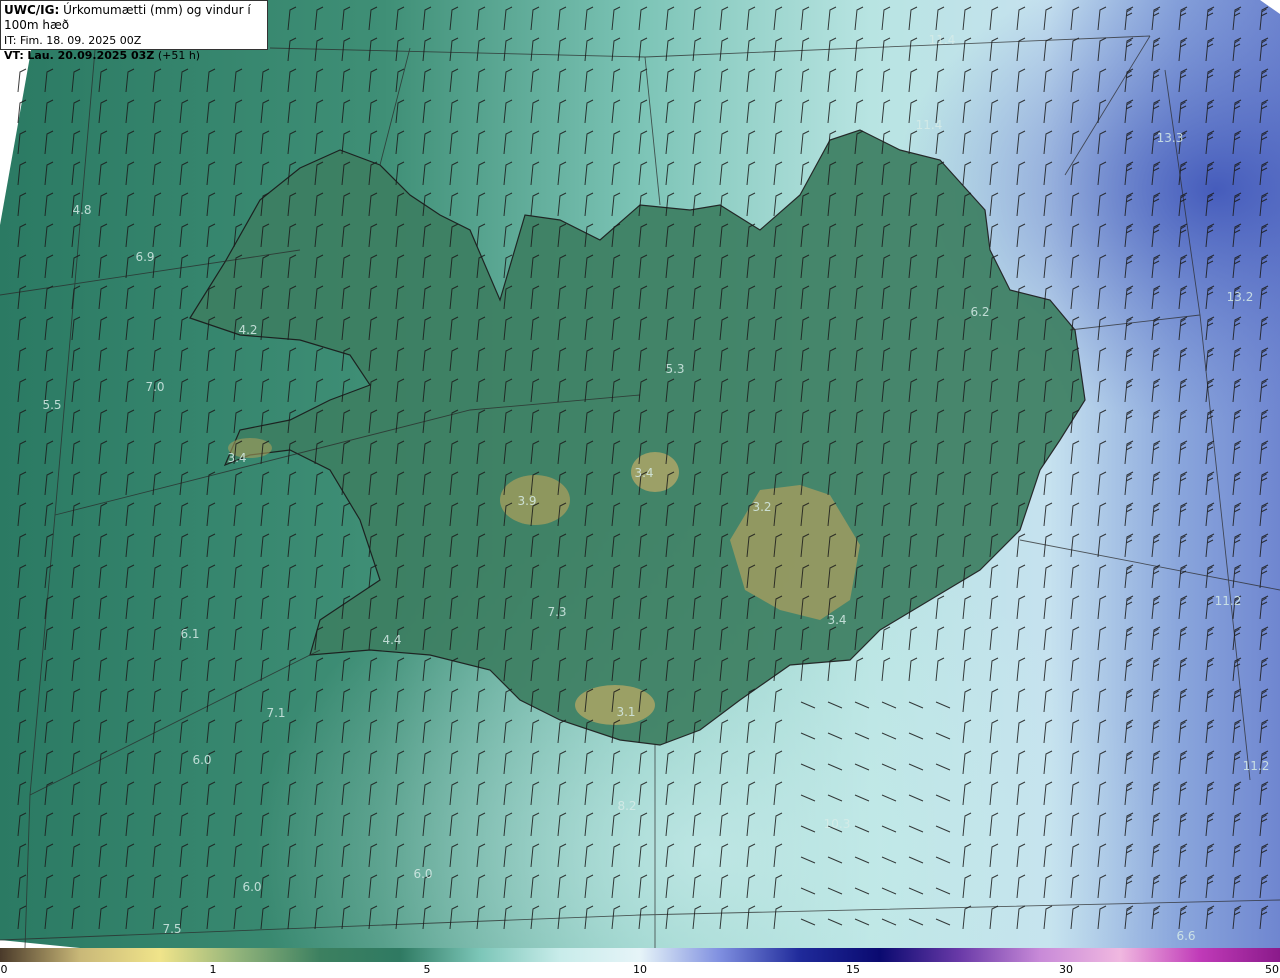 Image resolution: width=1280 pixels, height=978 pixels. What do you see at coordinates (1186, 936) in the screenshot?
I see `value-label: 6.6` at bounding box center [1186, 936].